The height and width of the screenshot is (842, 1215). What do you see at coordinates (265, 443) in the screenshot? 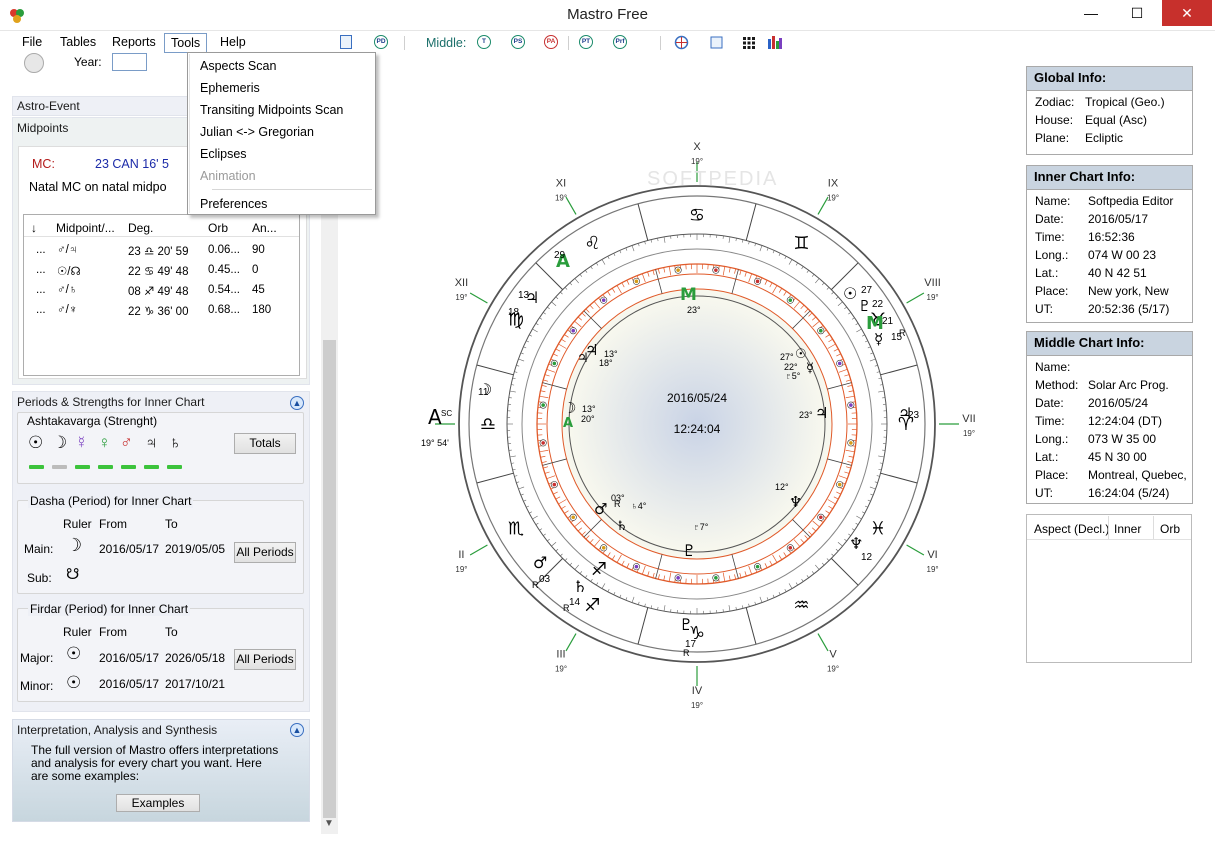
I see `totals-button: Totals` at bounding box center [265, 443].